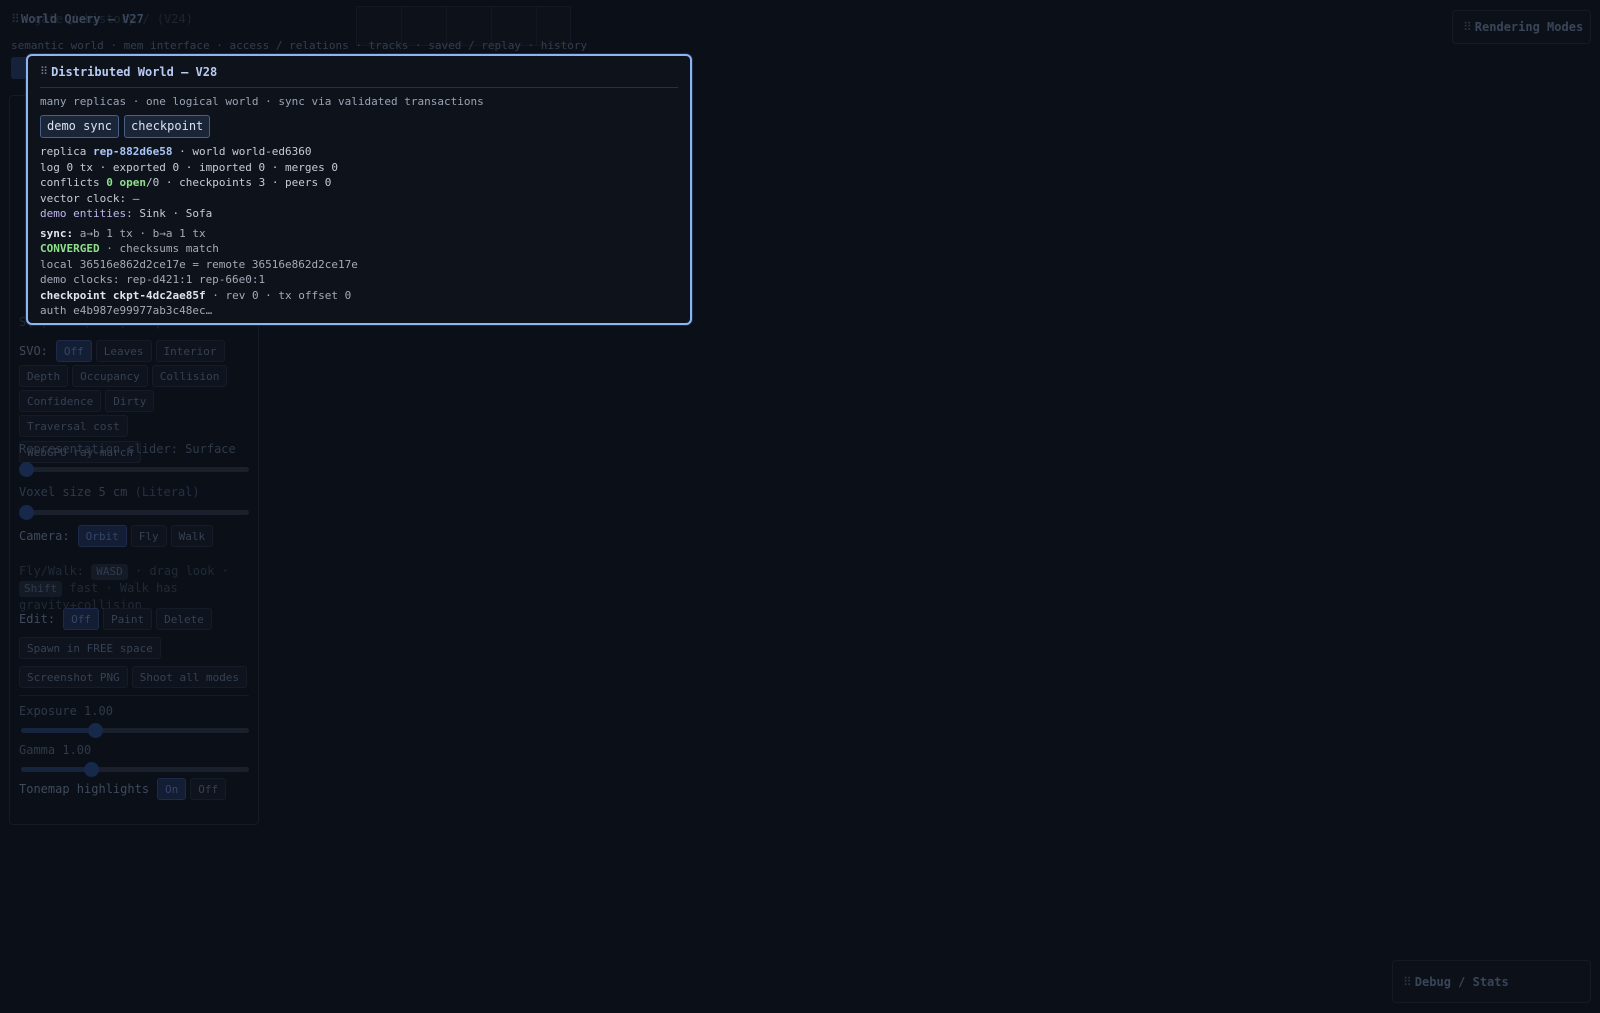 This screenshot has height=1013, width=1600. I want to click on debug-stats-title: Debug / Stats, so click(1461, 981).